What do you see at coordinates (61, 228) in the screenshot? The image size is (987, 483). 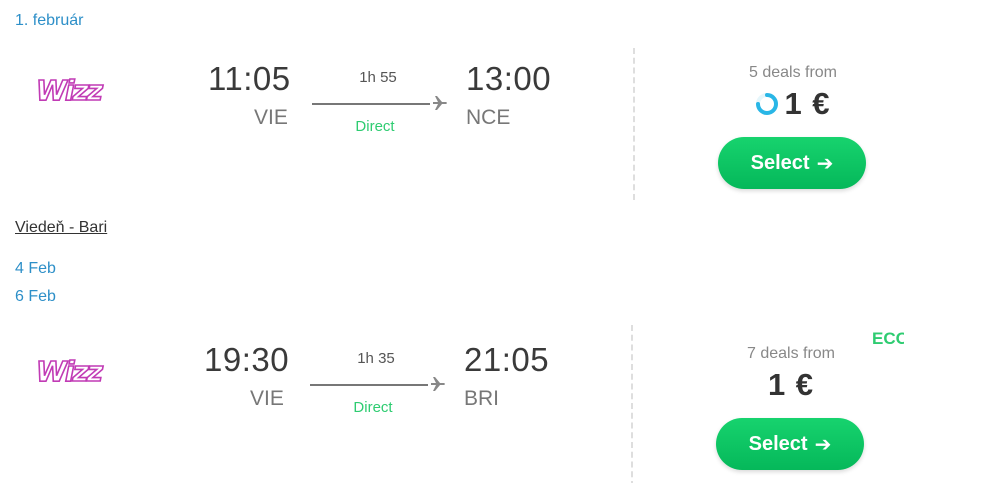 I see `route-link: Viedeň - Bari` at bounding box center [61, 228].